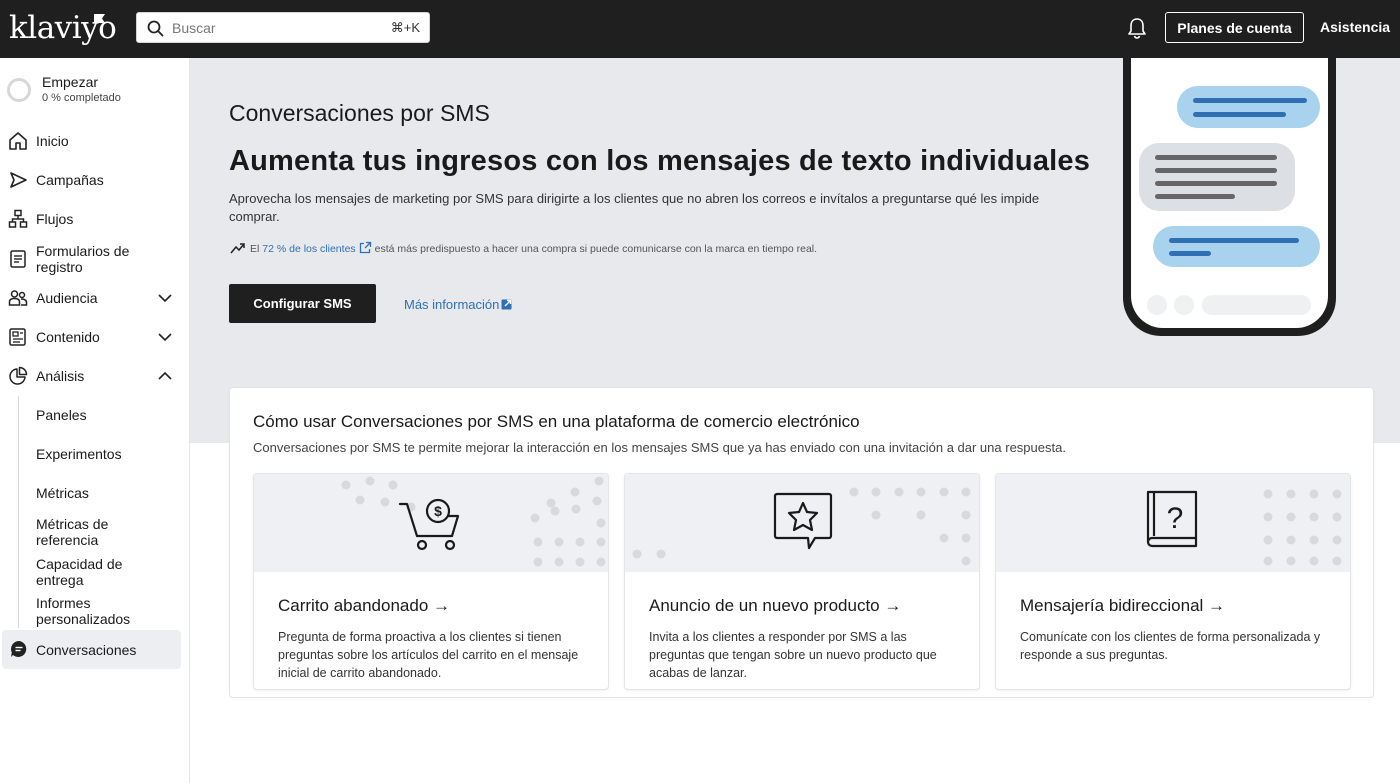 The height and width of the screenshot is (783, 1400). What do you see at coordinates (18, 298) in the screenshot?
I see `audience-icon` at bounding box center [18, 298].